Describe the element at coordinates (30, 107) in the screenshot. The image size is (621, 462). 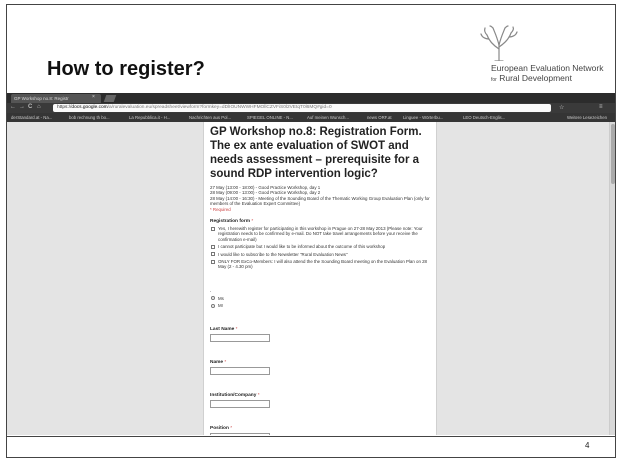
I see `reload-icon: C` at that location.